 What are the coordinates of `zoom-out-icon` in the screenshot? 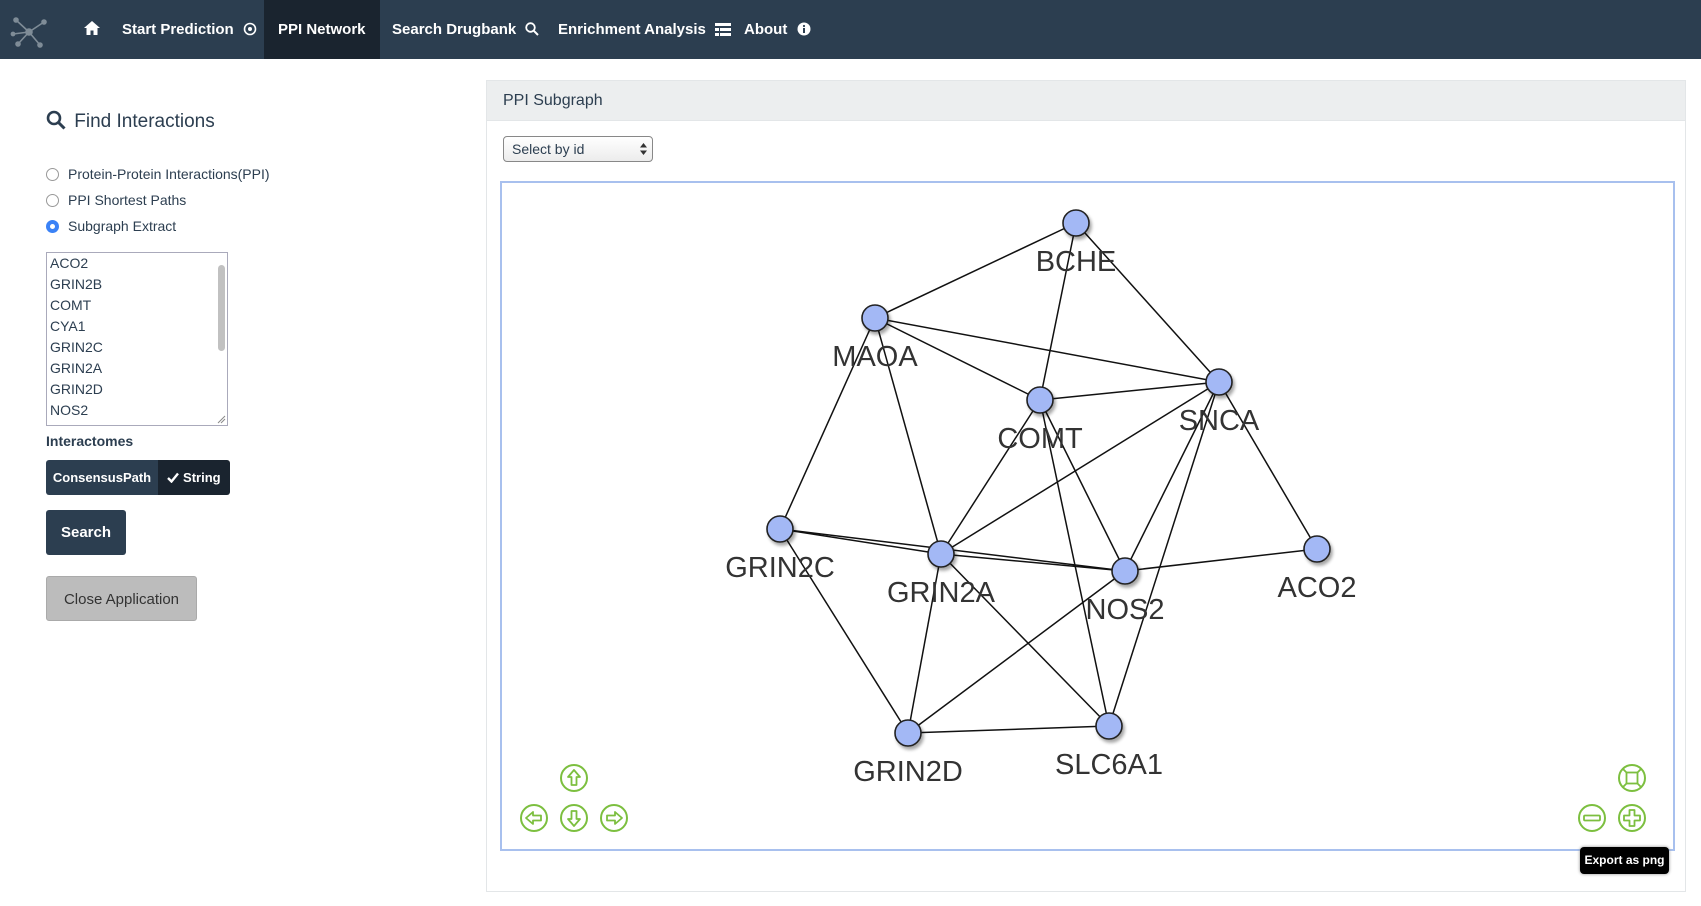 It's located at (1592, 818).